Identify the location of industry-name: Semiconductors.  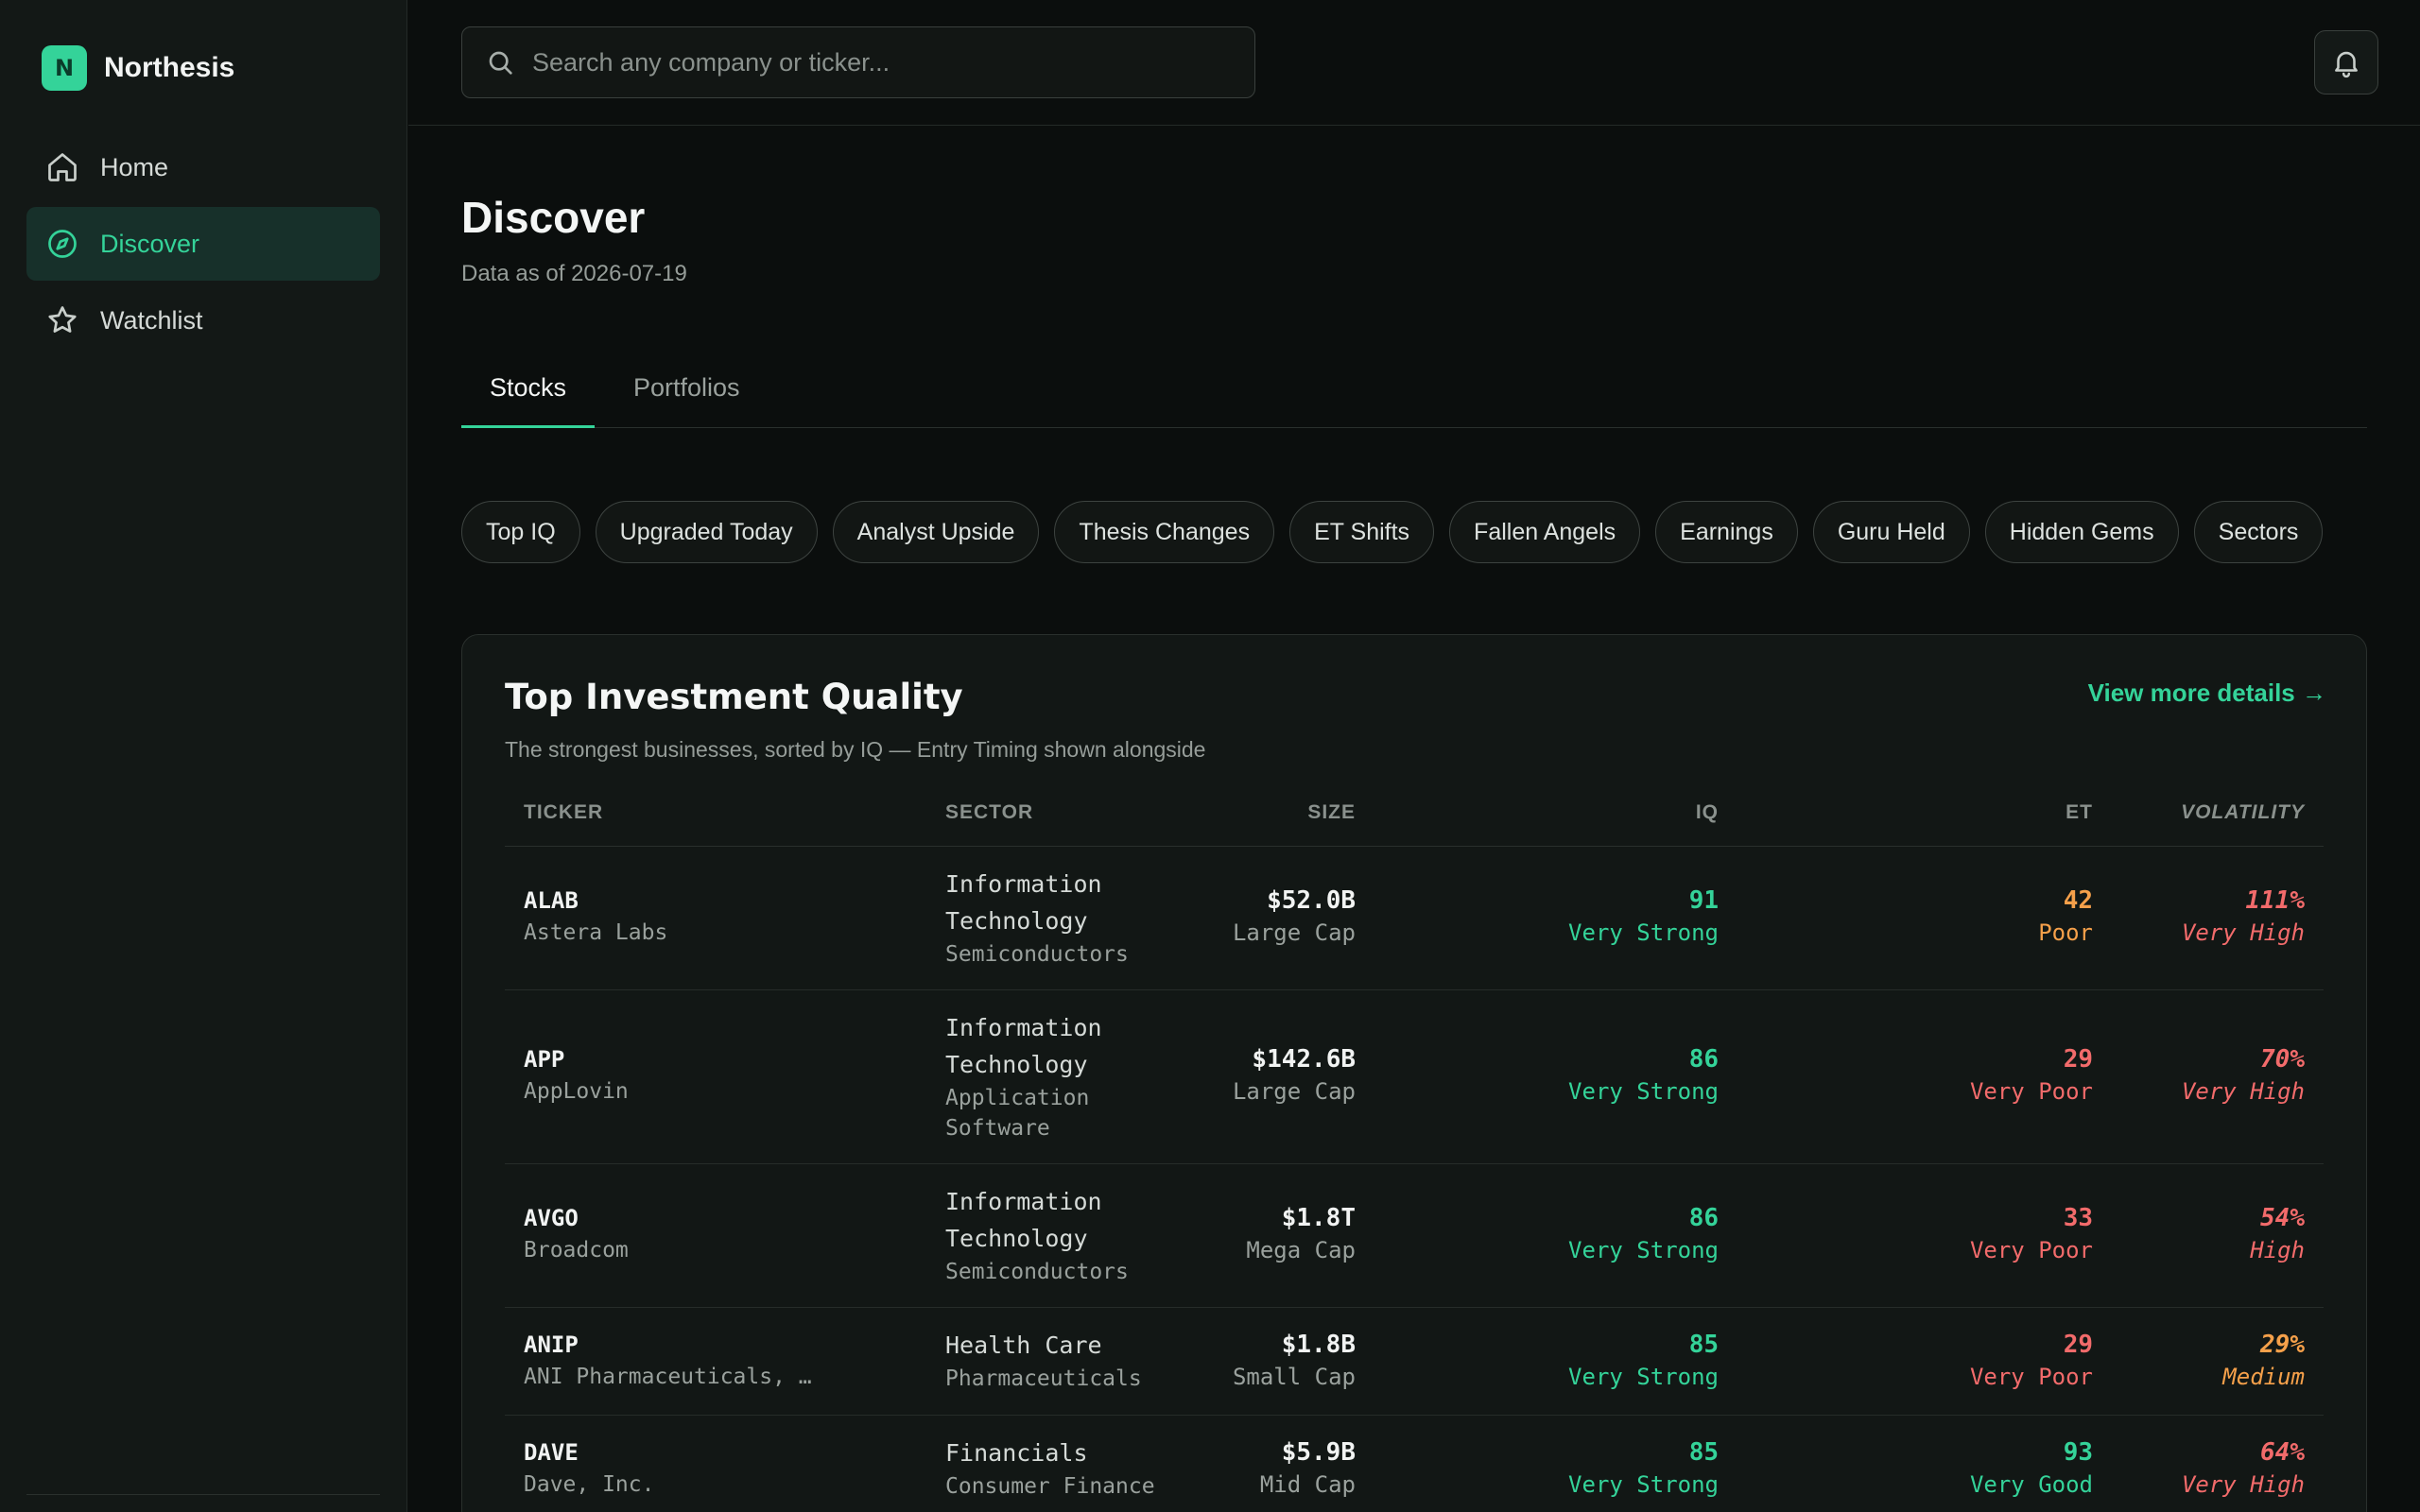
(1037, 1272).